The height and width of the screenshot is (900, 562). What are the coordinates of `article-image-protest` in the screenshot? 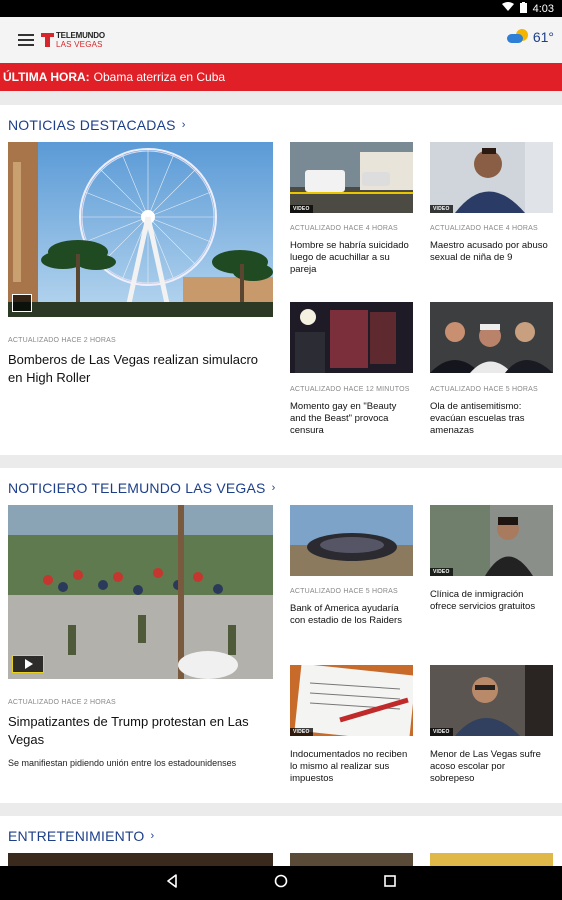 It's located at (140, 592).